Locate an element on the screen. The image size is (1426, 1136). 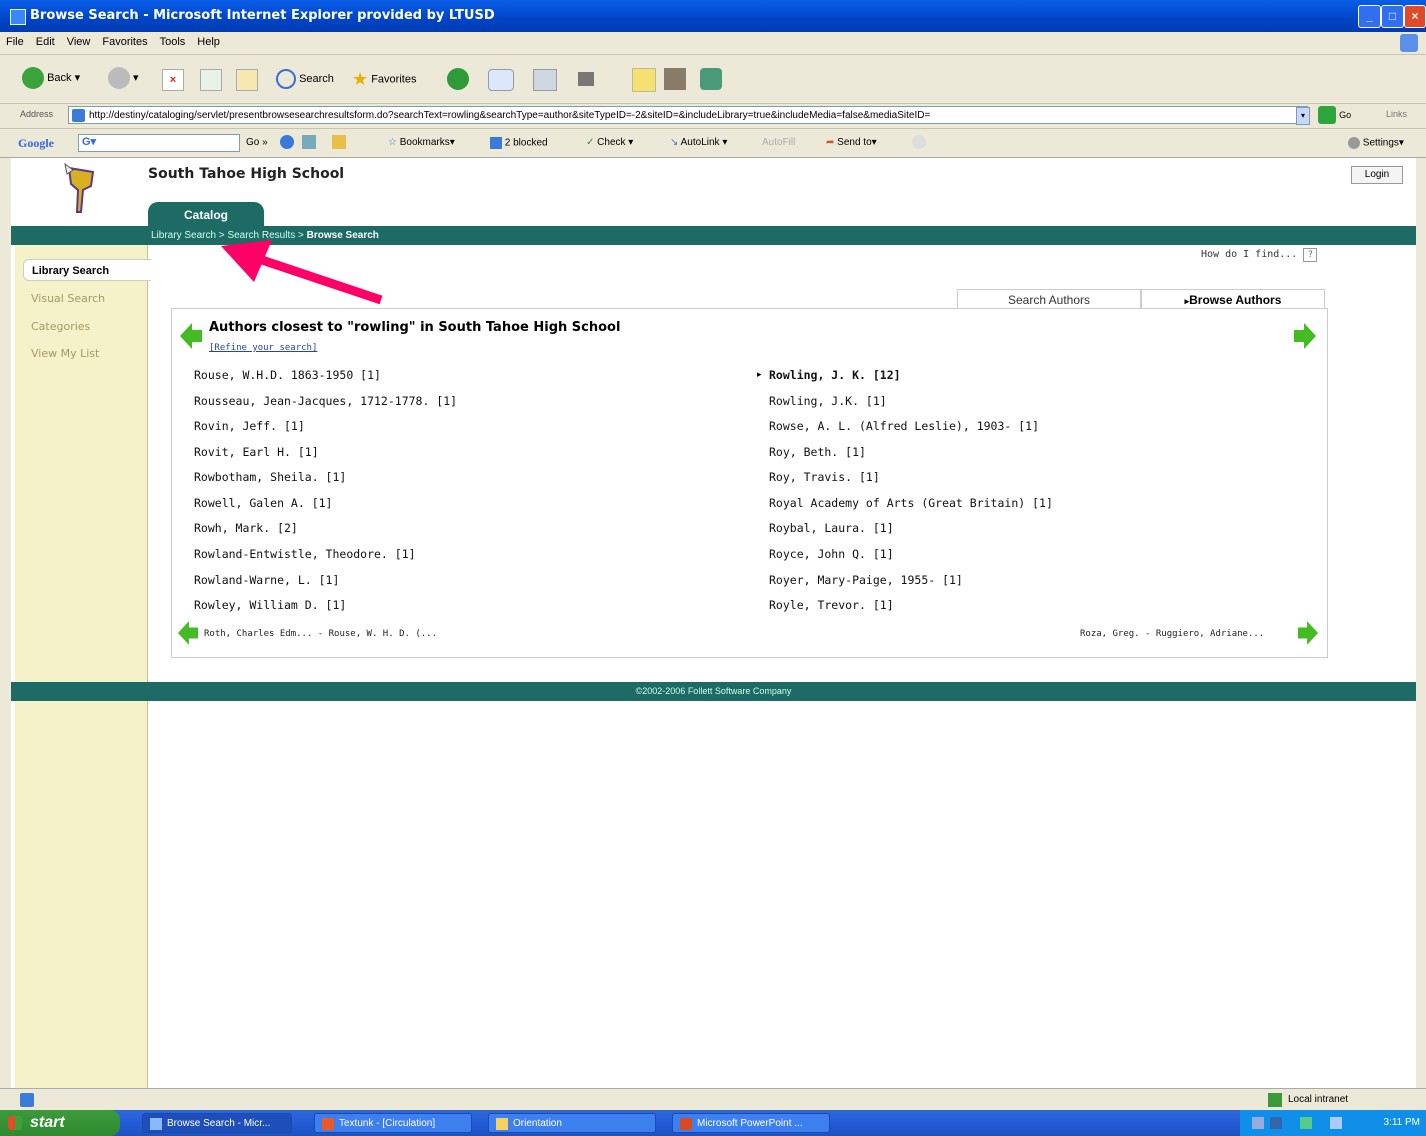
back-button: Back ▾ is located at coordinates (51, 78).